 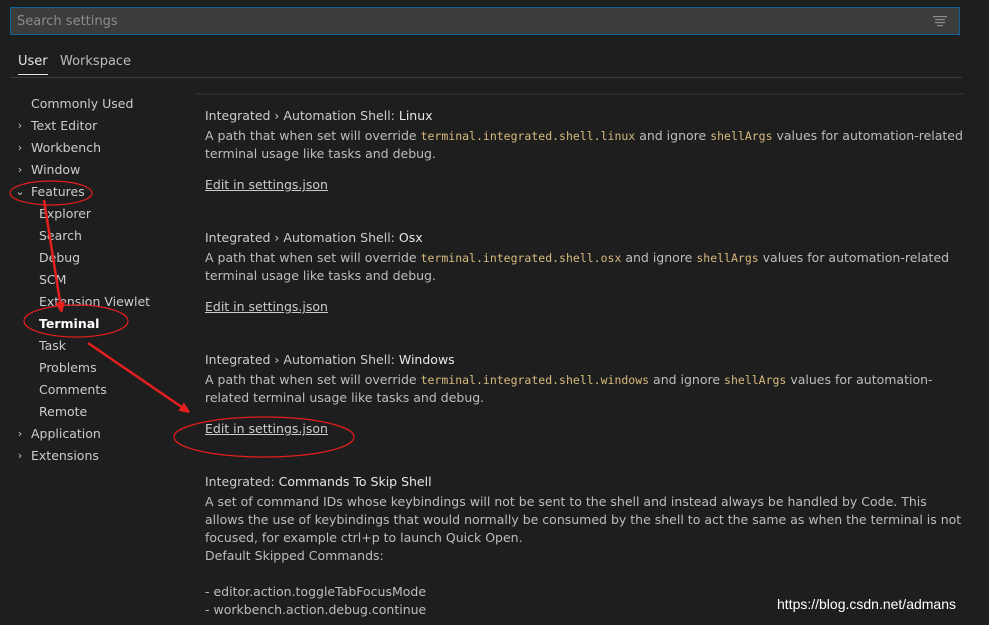 What do you see at coordinates (53, 279) in the screenshot?
I see `toc-label: SCM` at bounding box center [53, 279].